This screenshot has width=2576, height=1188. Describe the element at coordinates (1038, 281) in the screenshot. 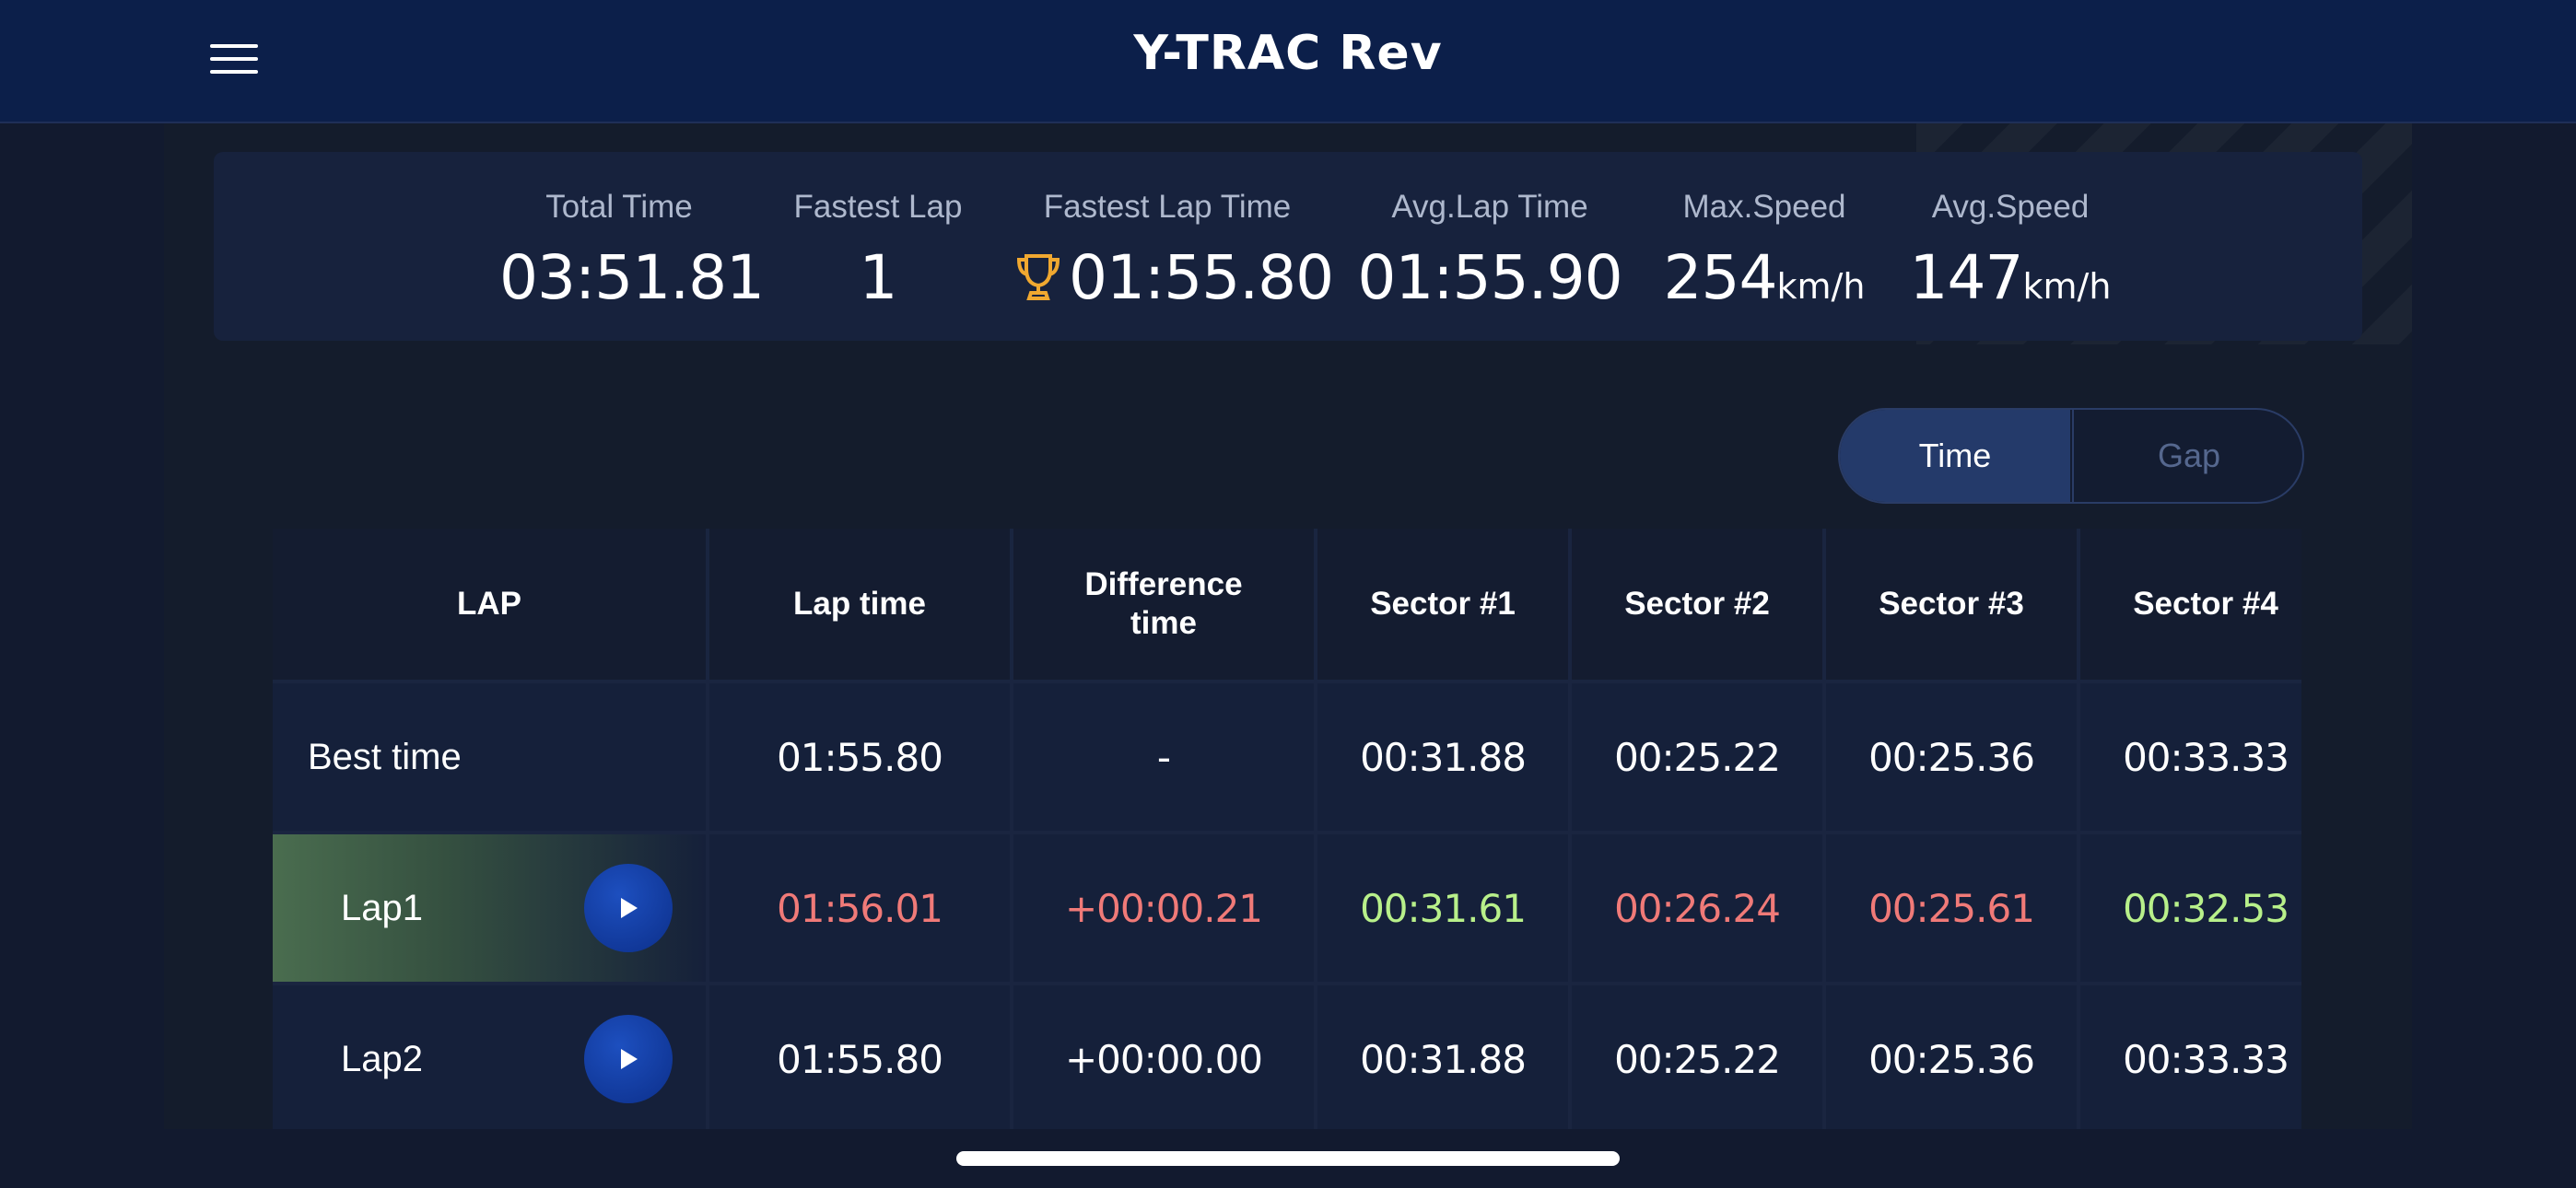

I see `trophy-icon` at that location.